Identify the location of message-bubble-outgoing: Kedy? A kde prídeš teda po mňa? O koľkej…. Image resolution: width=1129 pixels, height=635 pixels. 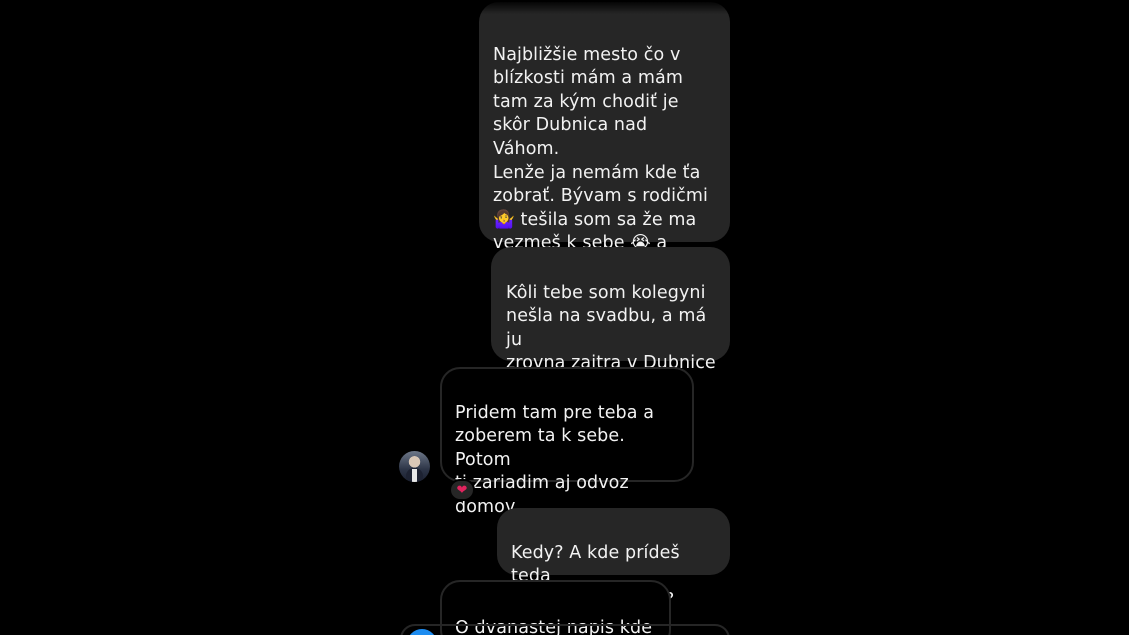
(613, 559).